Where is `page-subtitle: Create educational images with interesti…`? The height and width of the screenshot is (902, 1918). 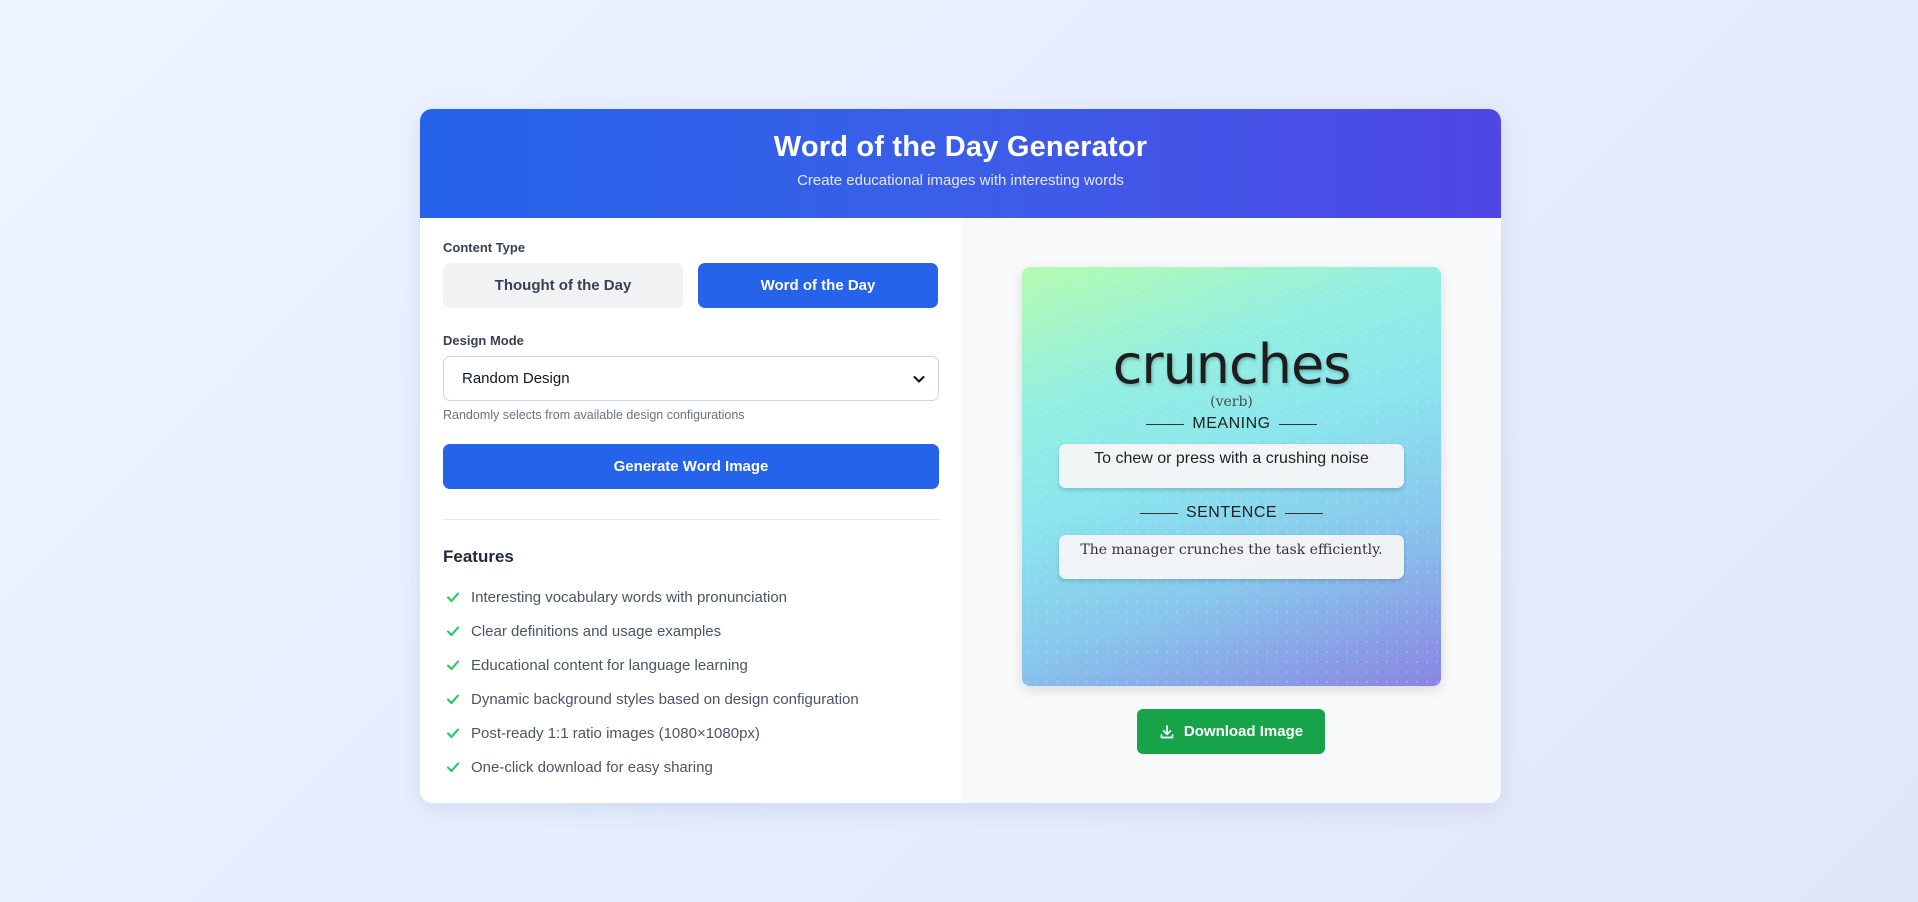
page-subtitle: Create educational images with interesti… is located at coordinates (960, 180).